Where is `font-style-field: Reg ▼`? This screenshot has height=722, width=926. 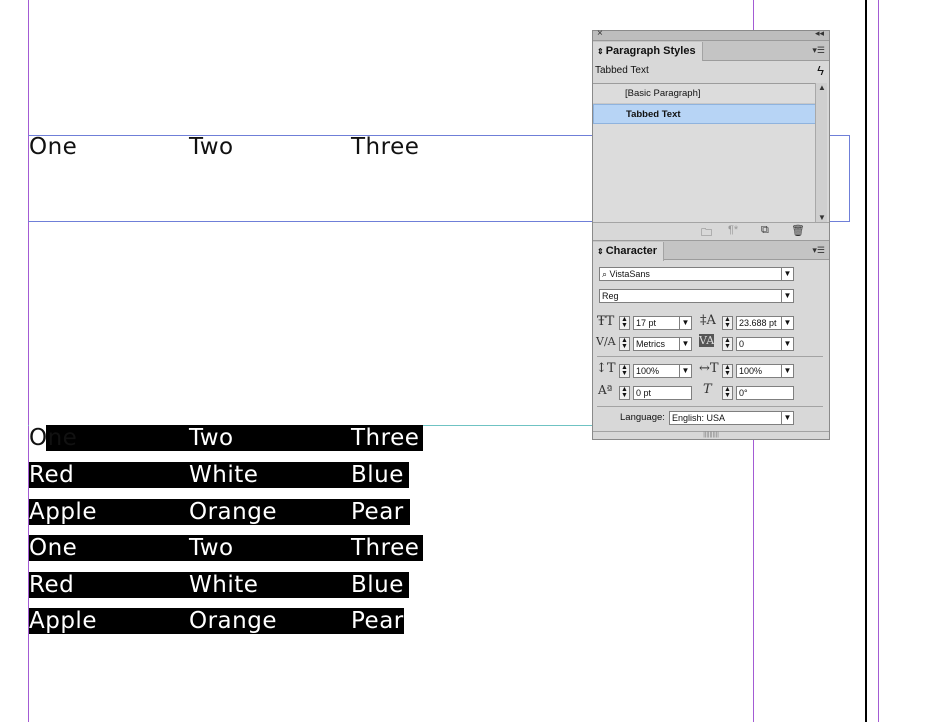
font-style-field: Reg ▼ is located at coordinates (696, 296).